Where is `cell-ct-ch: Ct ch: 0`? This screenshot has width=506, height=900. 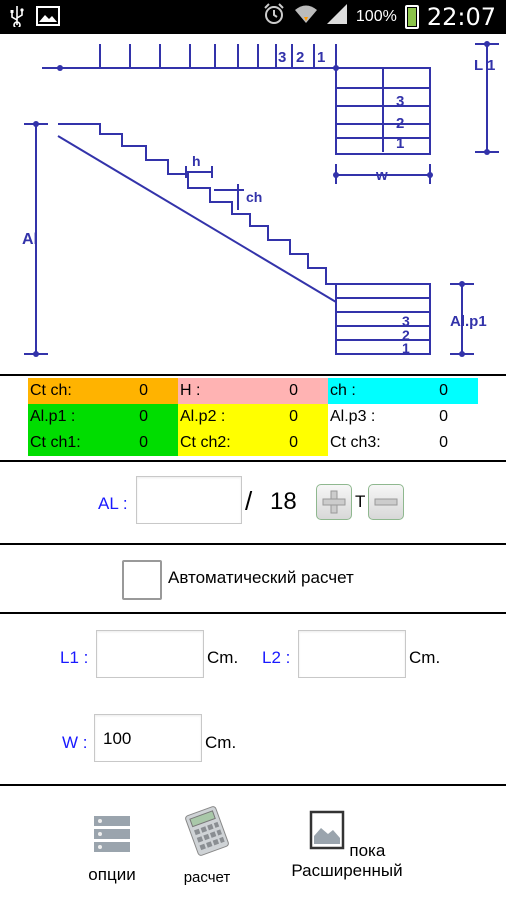 cell-ct-ch: Ct ch: 0 is located at coordinates (103, 391).